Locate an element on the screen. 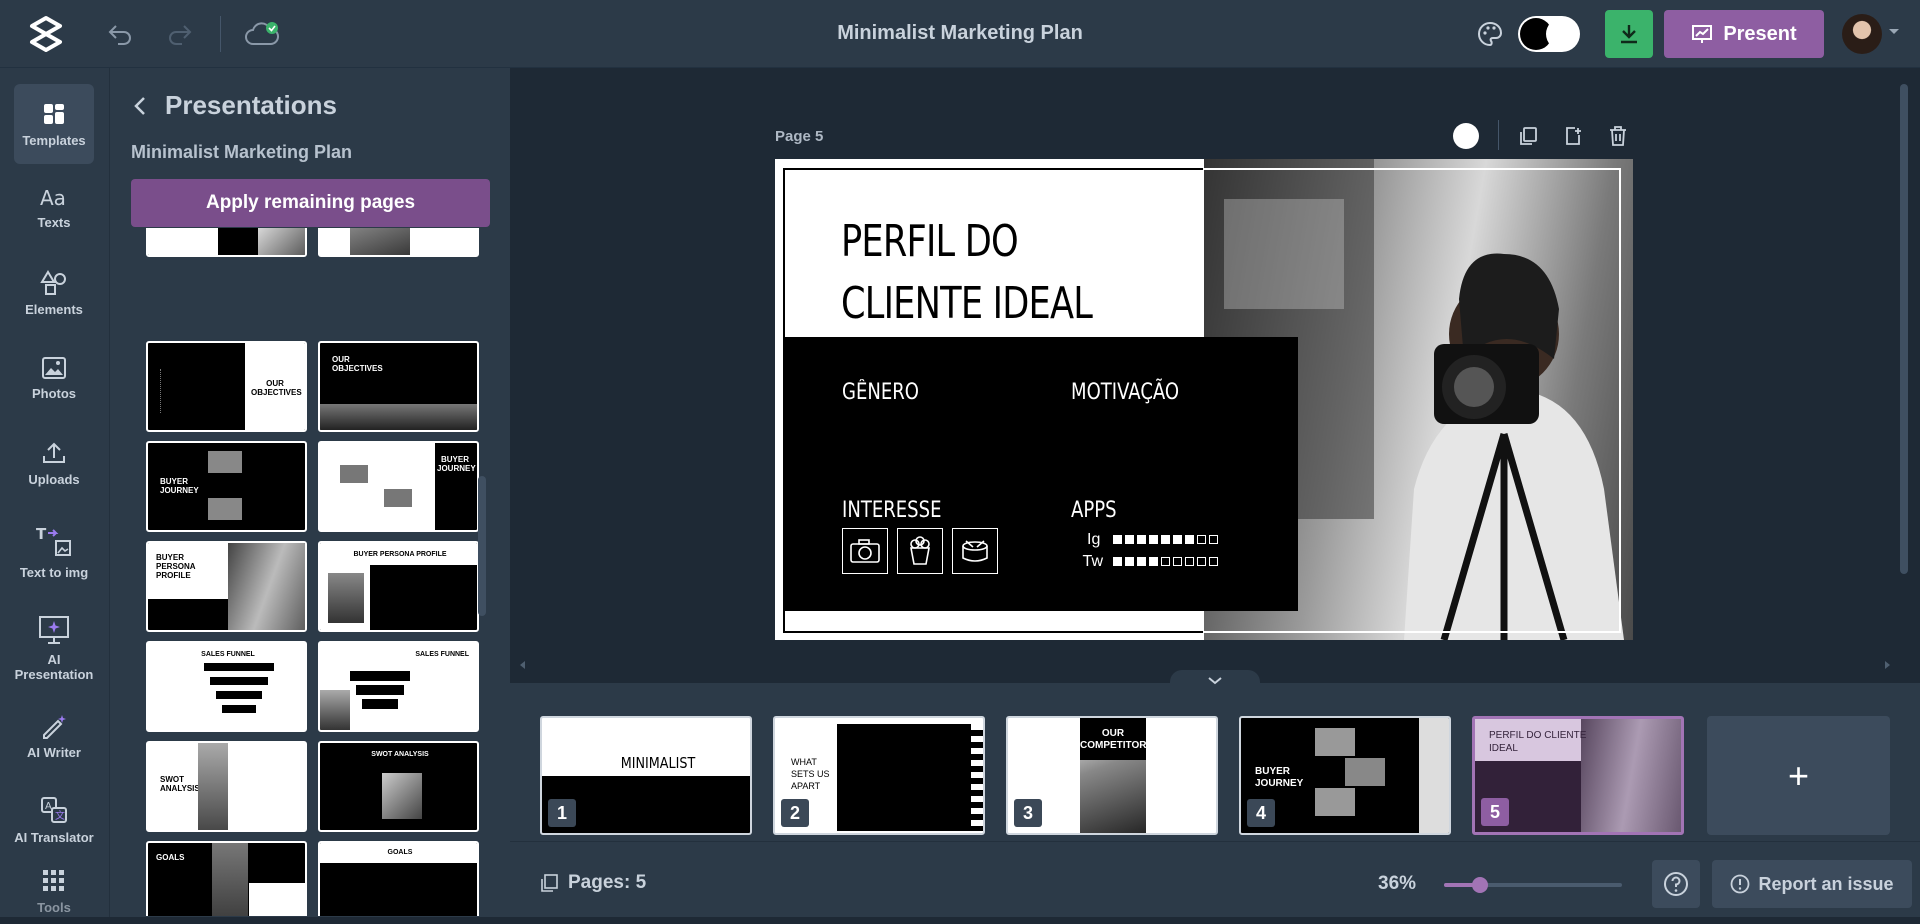 The height and width of the screenshot is (924, 1920). undo-button is located at coordinates (120, 34).